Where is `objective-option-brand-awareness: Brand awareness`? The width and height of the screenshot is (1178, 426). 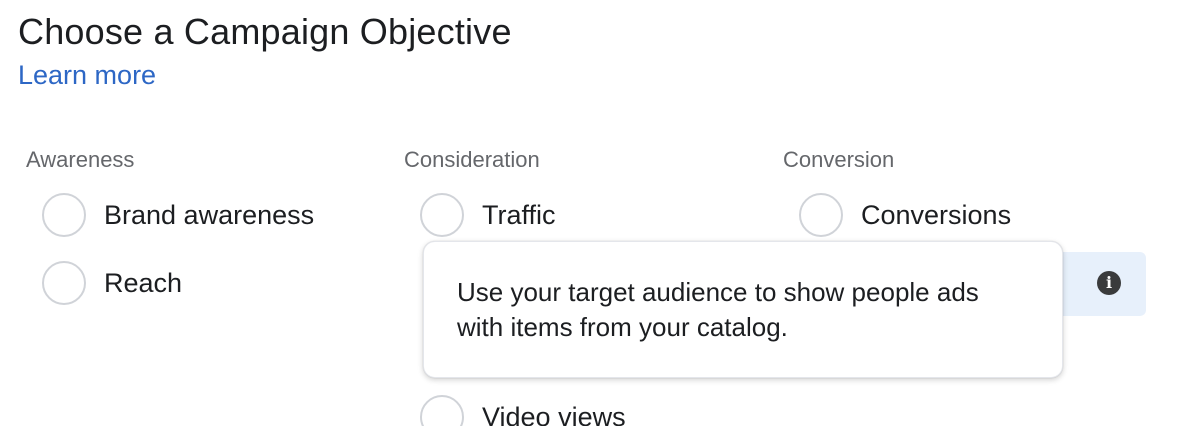 objective-option-brand-awareness: Brand awareness is located at coordinates (178, 215).